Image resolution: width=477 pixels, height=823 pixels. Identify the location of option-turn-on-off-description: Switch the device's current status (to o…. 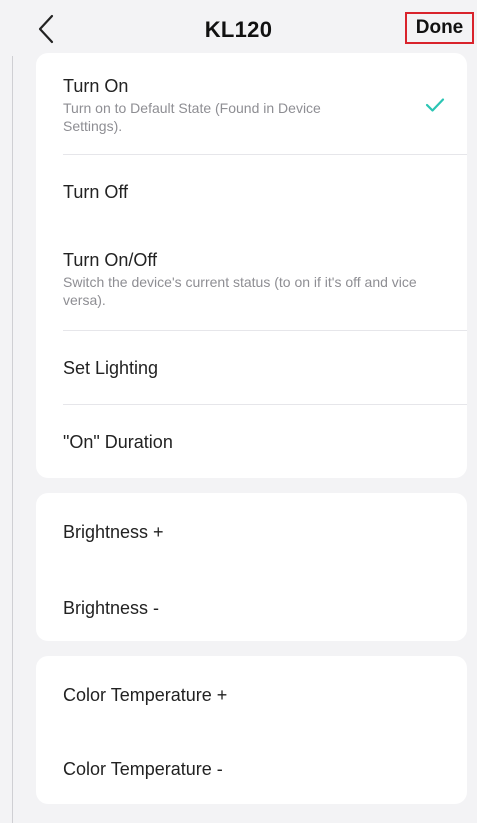
(240, 291).